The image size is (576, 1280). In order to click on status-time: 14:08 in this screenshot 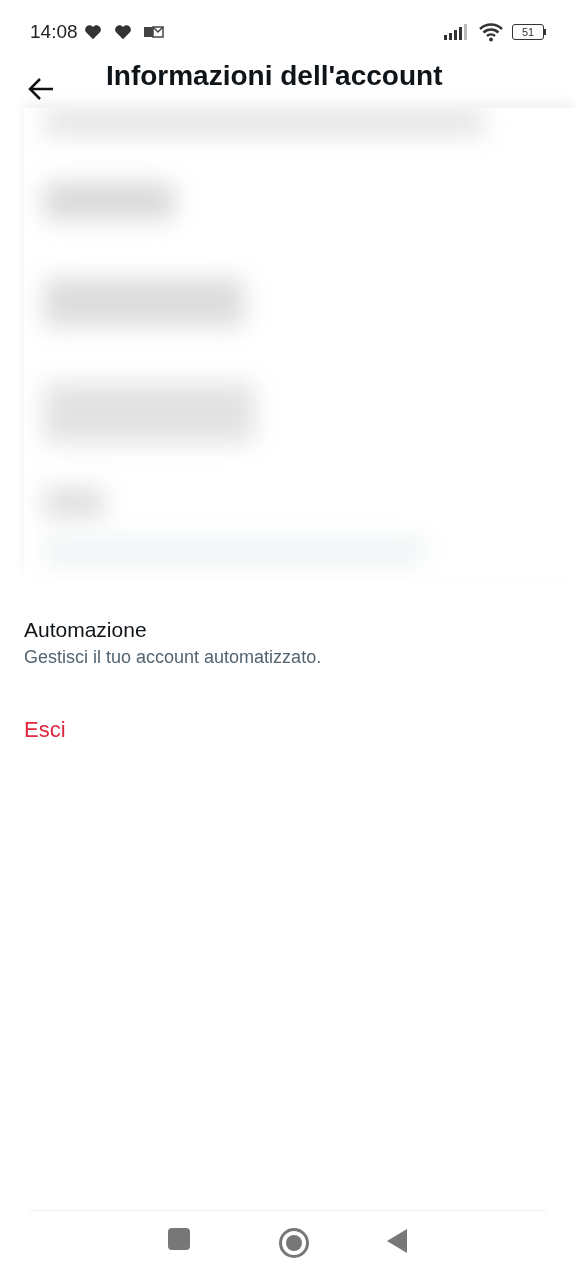, I will do `click(54, 31)`.